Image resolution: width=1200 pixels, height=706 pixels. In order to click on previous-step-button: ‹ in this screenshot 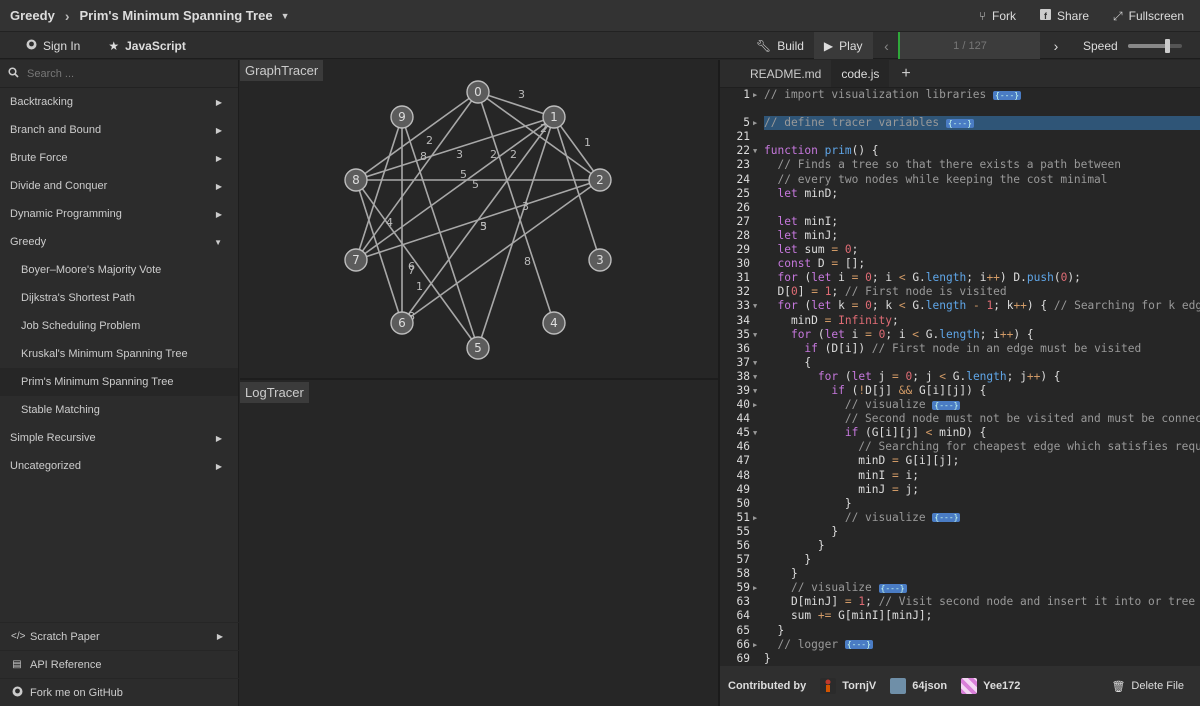, I will do `click(887, 45)`.